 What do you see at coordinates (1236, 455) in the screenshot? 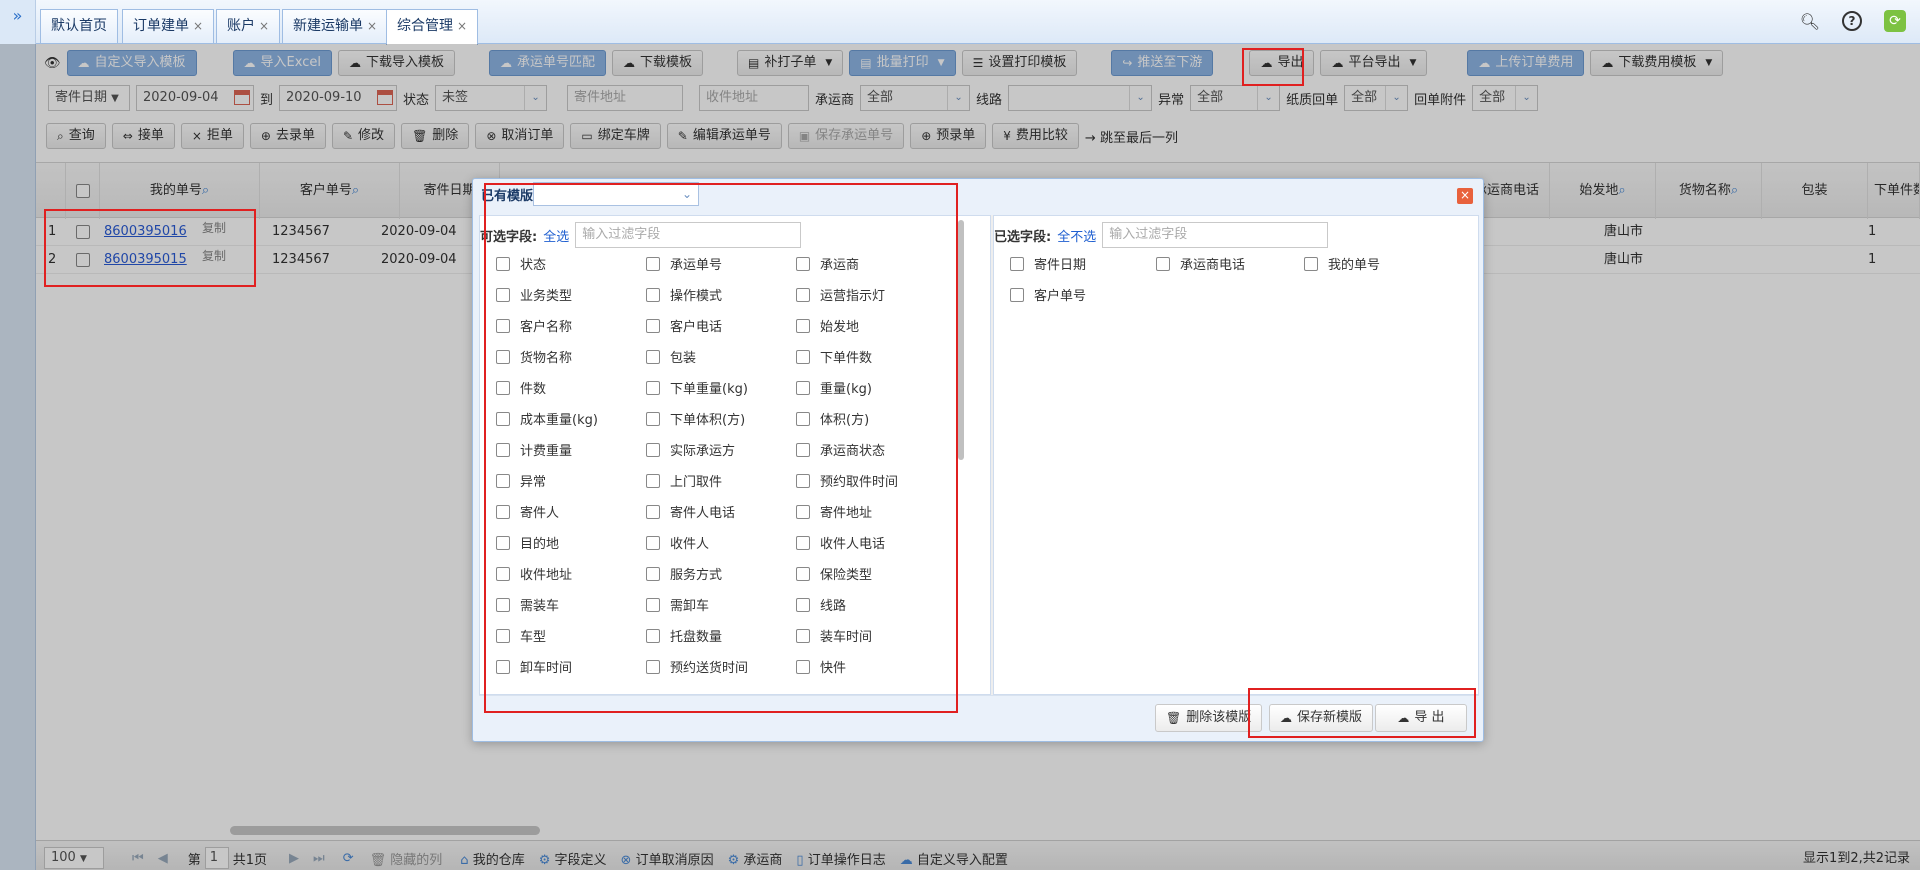
I see `selected-fields-panel: 已选字段: 全不选 输入过滤字段 寄件日期 承运商电话 我的单号 客户单号` at bounding box center [1236, 455].